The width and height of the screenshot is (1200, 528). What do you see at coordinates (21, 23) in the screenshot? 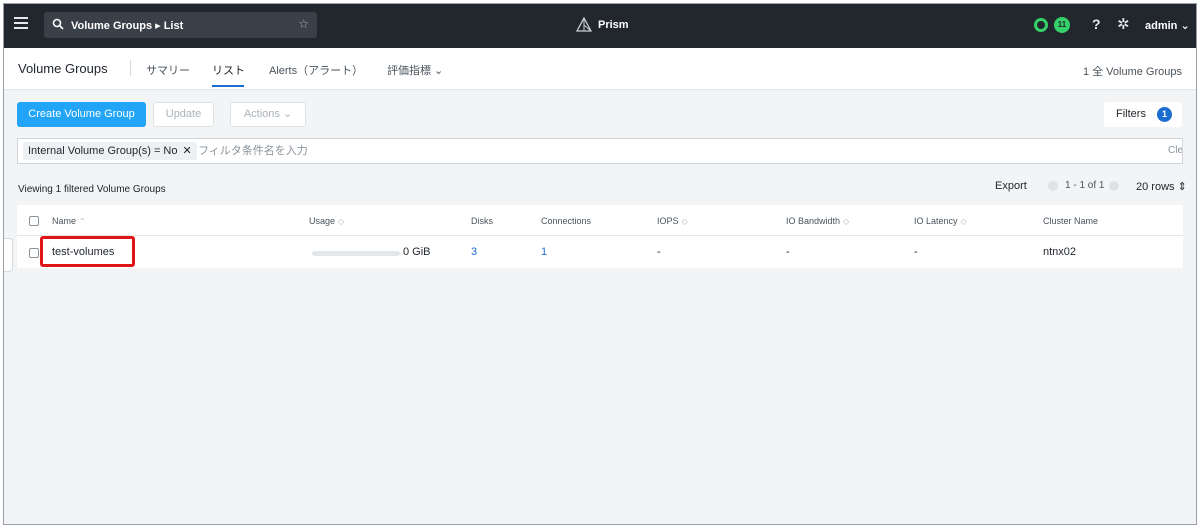
I see `hamburger-menu-icon` at bounding box center [21, 23].